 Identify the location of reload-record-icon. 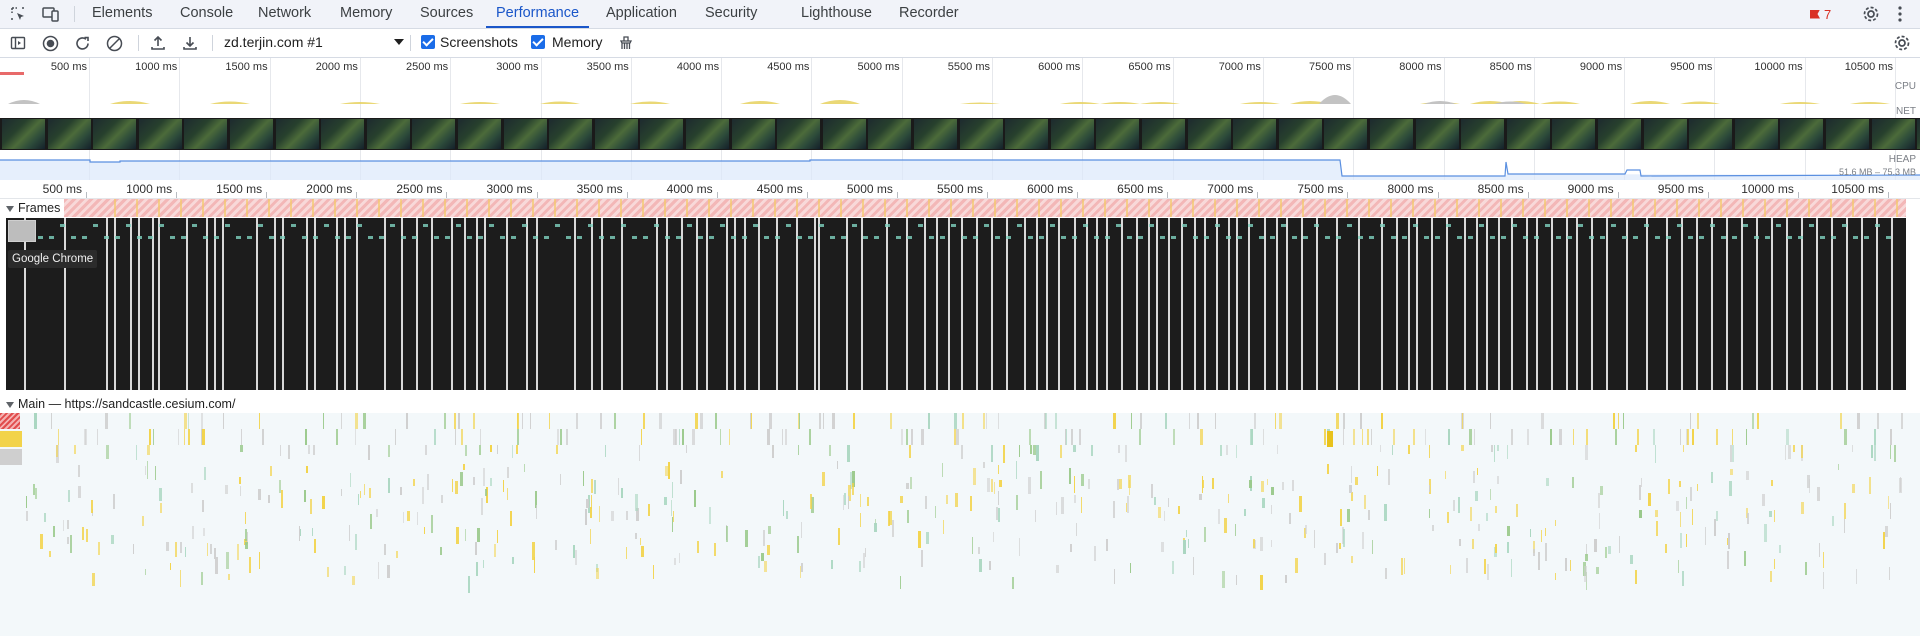
(82, 43).